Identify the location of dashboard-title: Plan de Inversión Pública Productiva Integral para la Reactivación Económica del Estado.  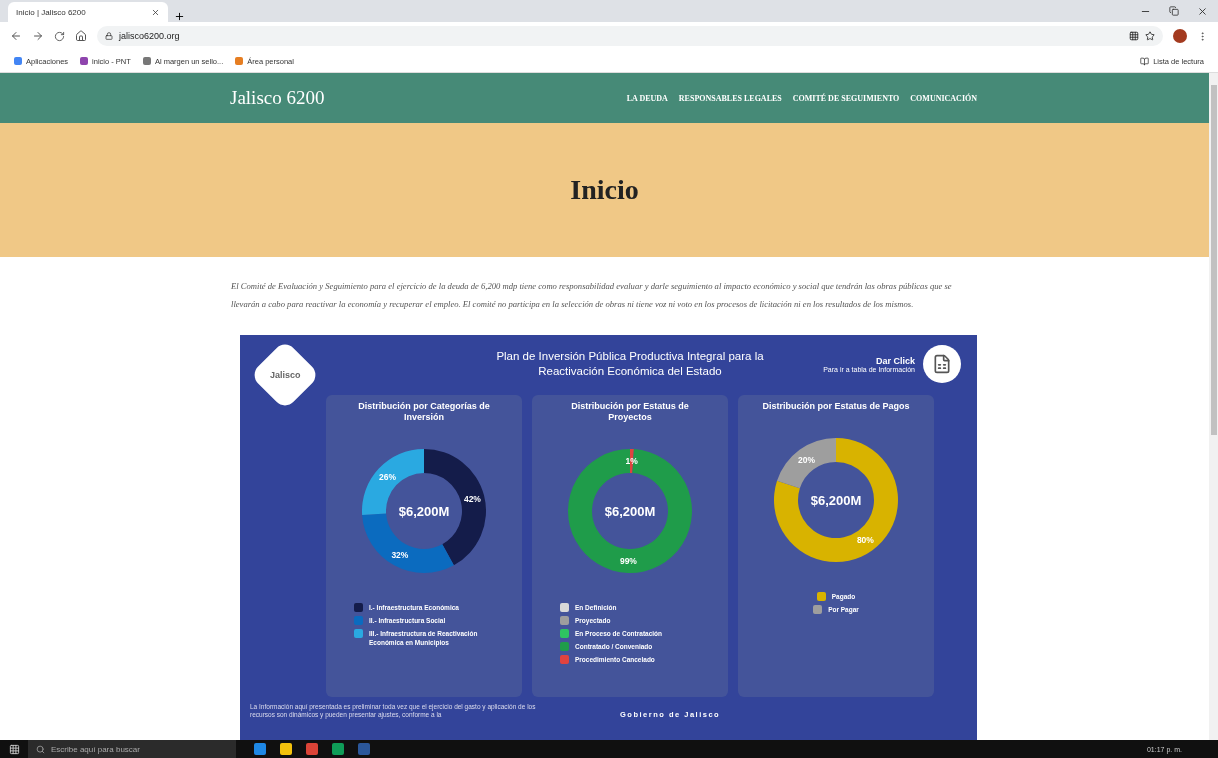
(630, 364).